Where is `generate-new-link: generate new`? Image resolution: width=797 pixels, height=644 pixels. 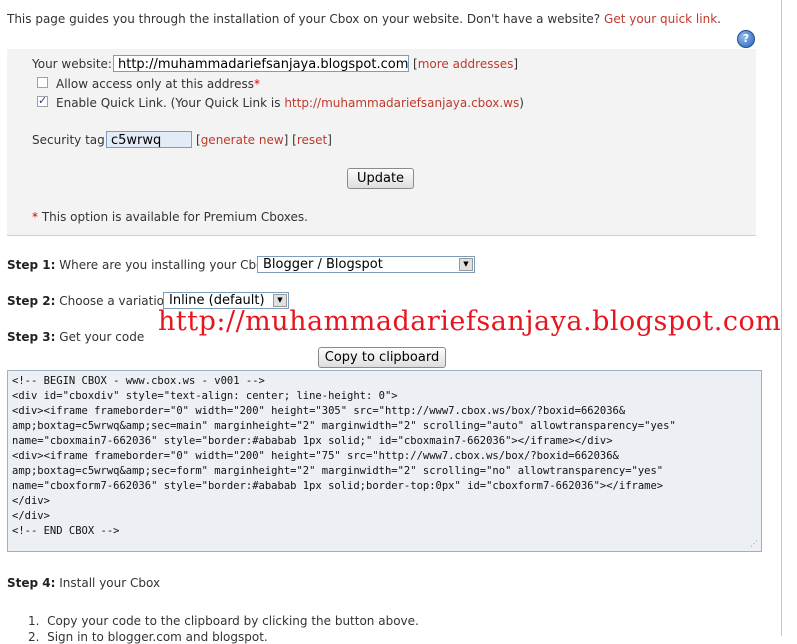
generate-new-link: generate new is located at coordinates (242, 140).